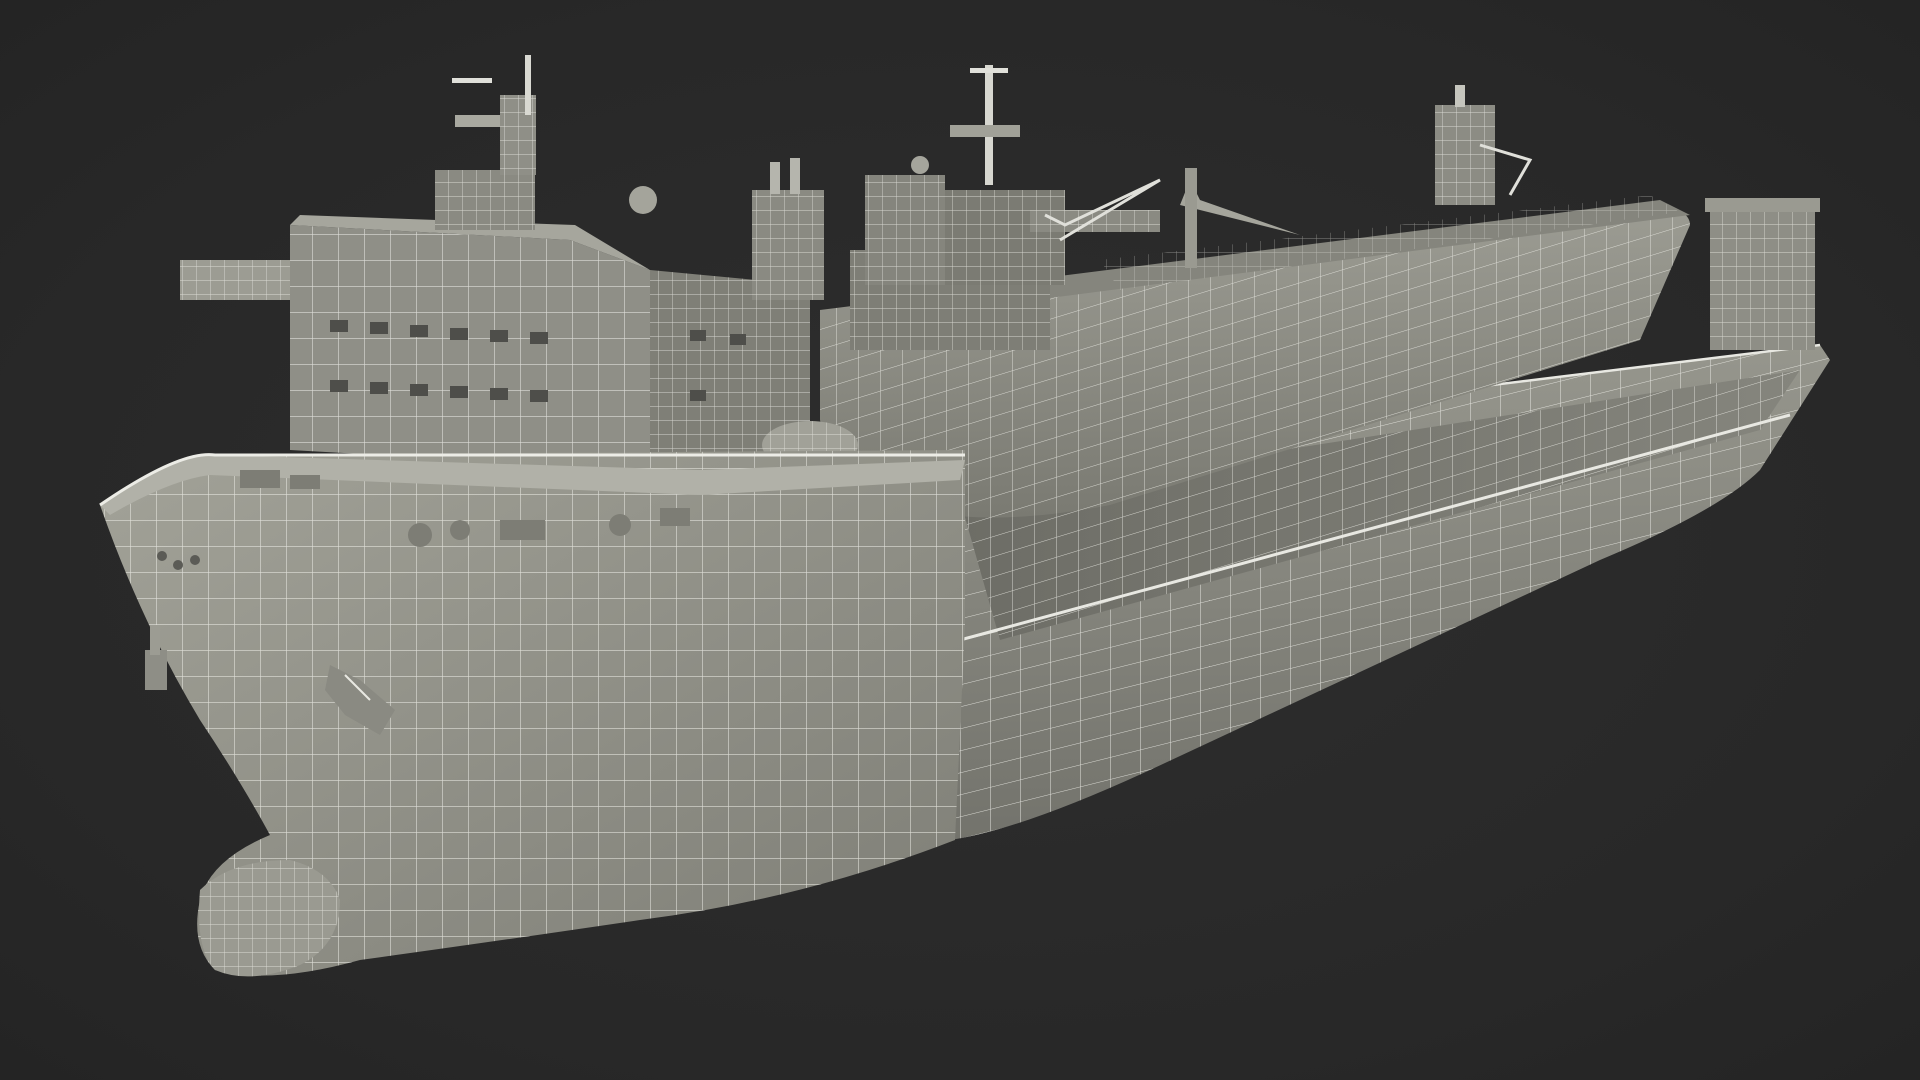 This screenshot has height=1080, width=1920. I want to click on forward-superstructure, so click(519, 272).